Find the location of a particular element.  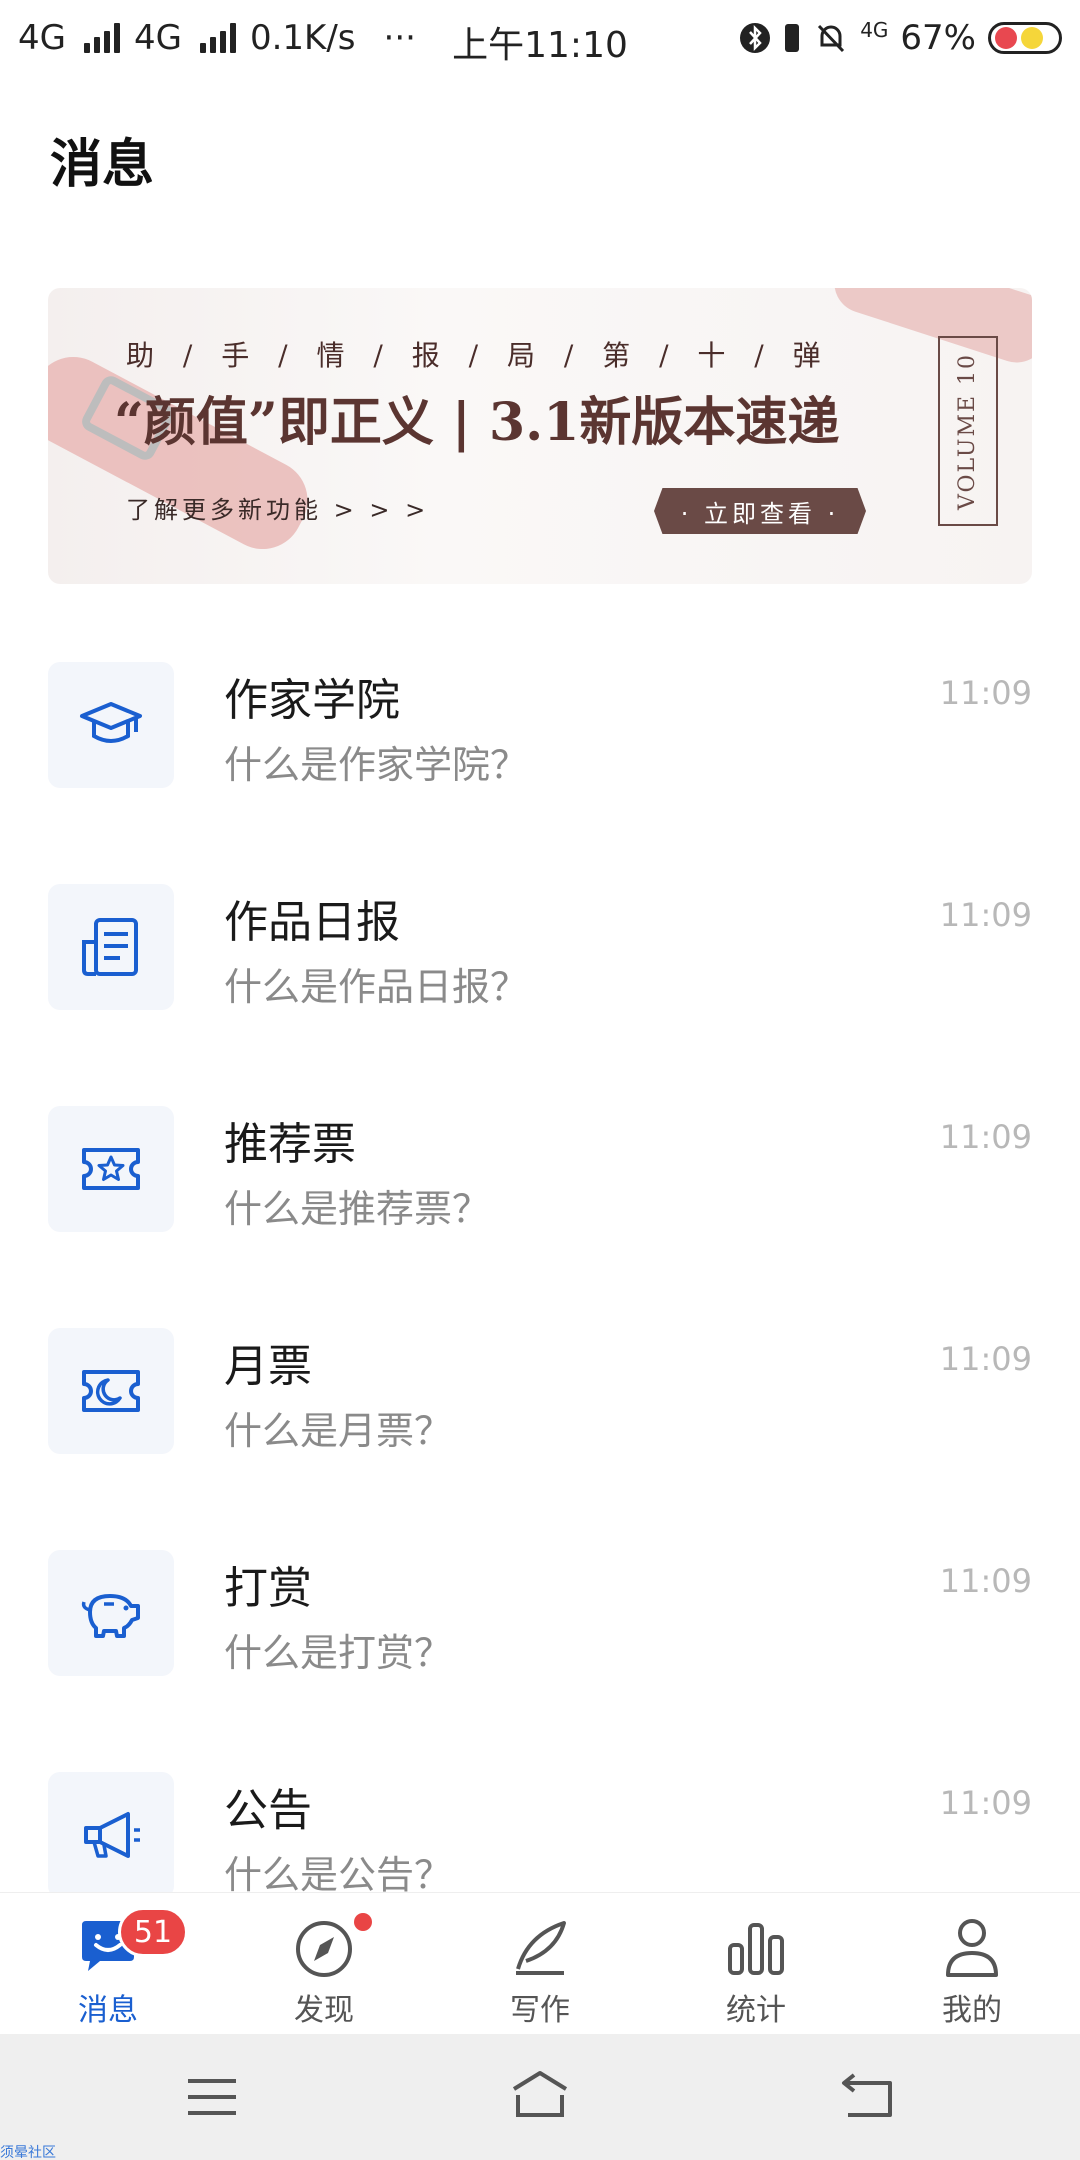

nav-tab-profile: 我的 is located at coordinates (972, 1964).